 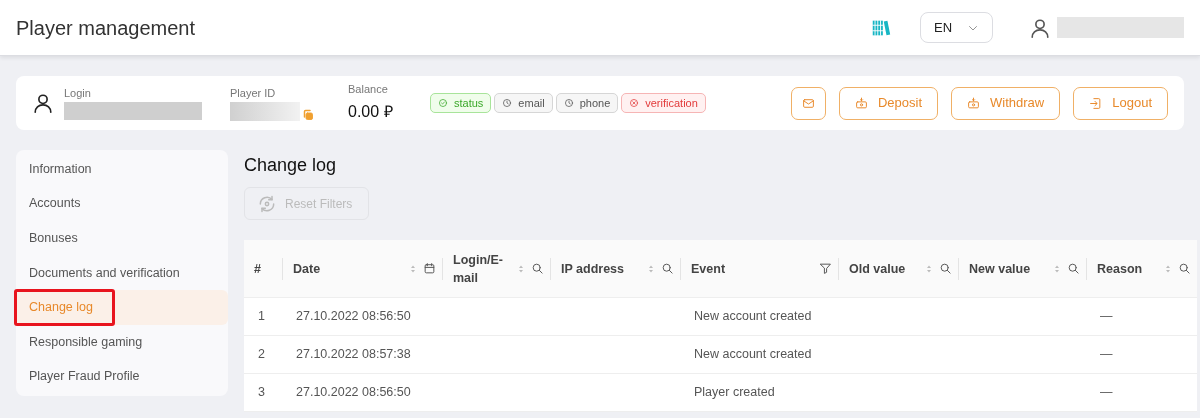 What do you see at coordinates (956, 27) in the screenshot?
I see `language-select: EN` at bounding box center [956, 27].